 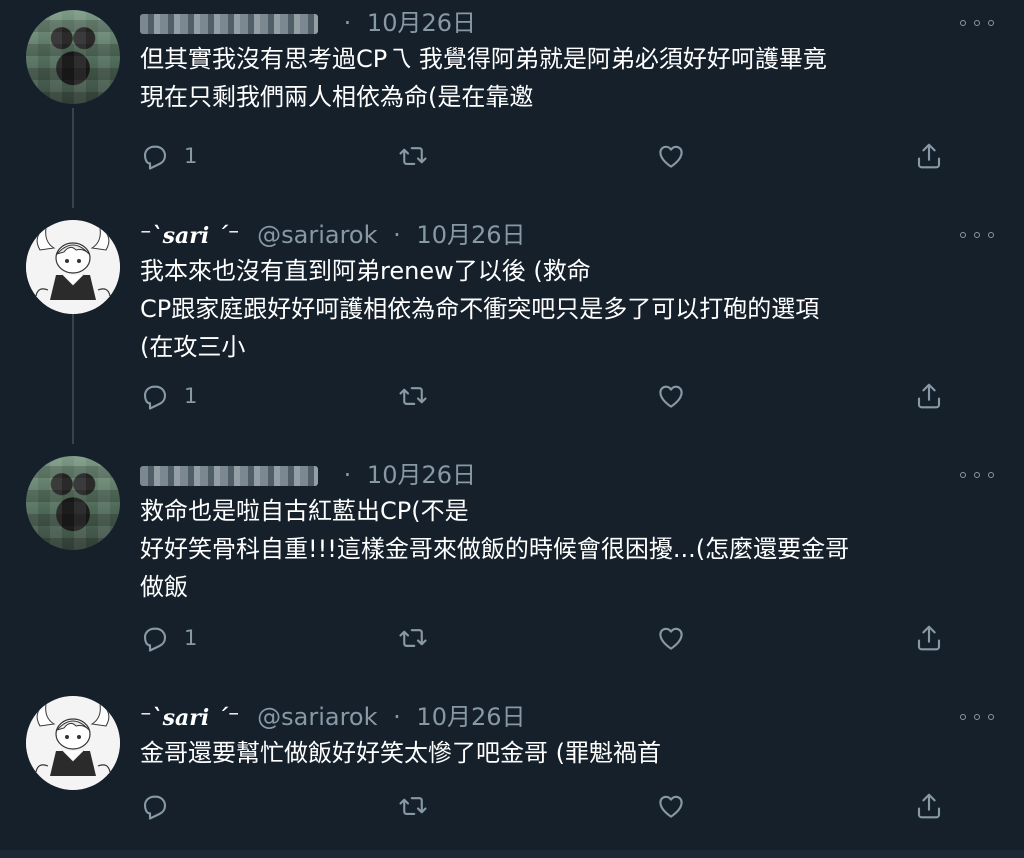 What do you see at coordinates (164, 587) in the screenshot?
I see `tweet-text-line: 做飯` at bounding box center [164, 587].